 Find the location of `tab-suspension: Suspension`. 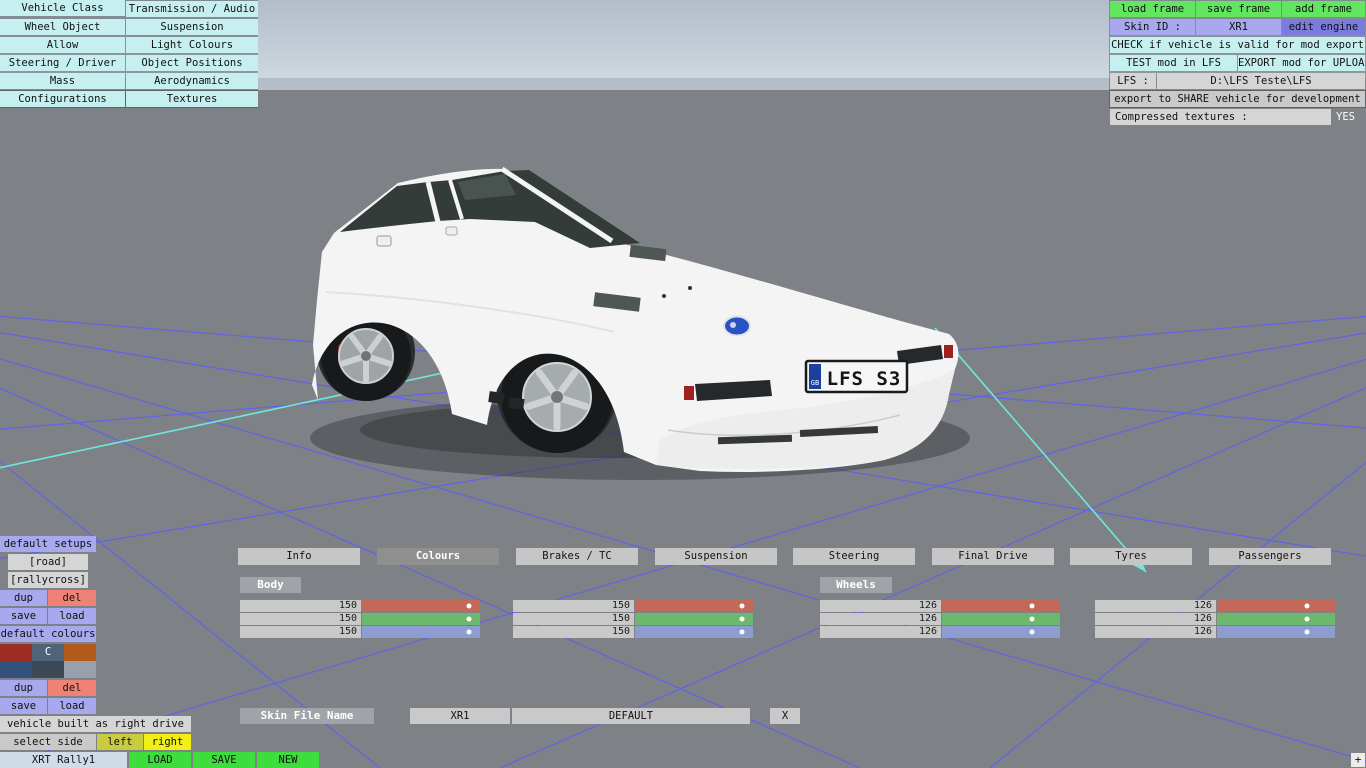

tab-suspension: Suspension is located at coordinates (716, 556).